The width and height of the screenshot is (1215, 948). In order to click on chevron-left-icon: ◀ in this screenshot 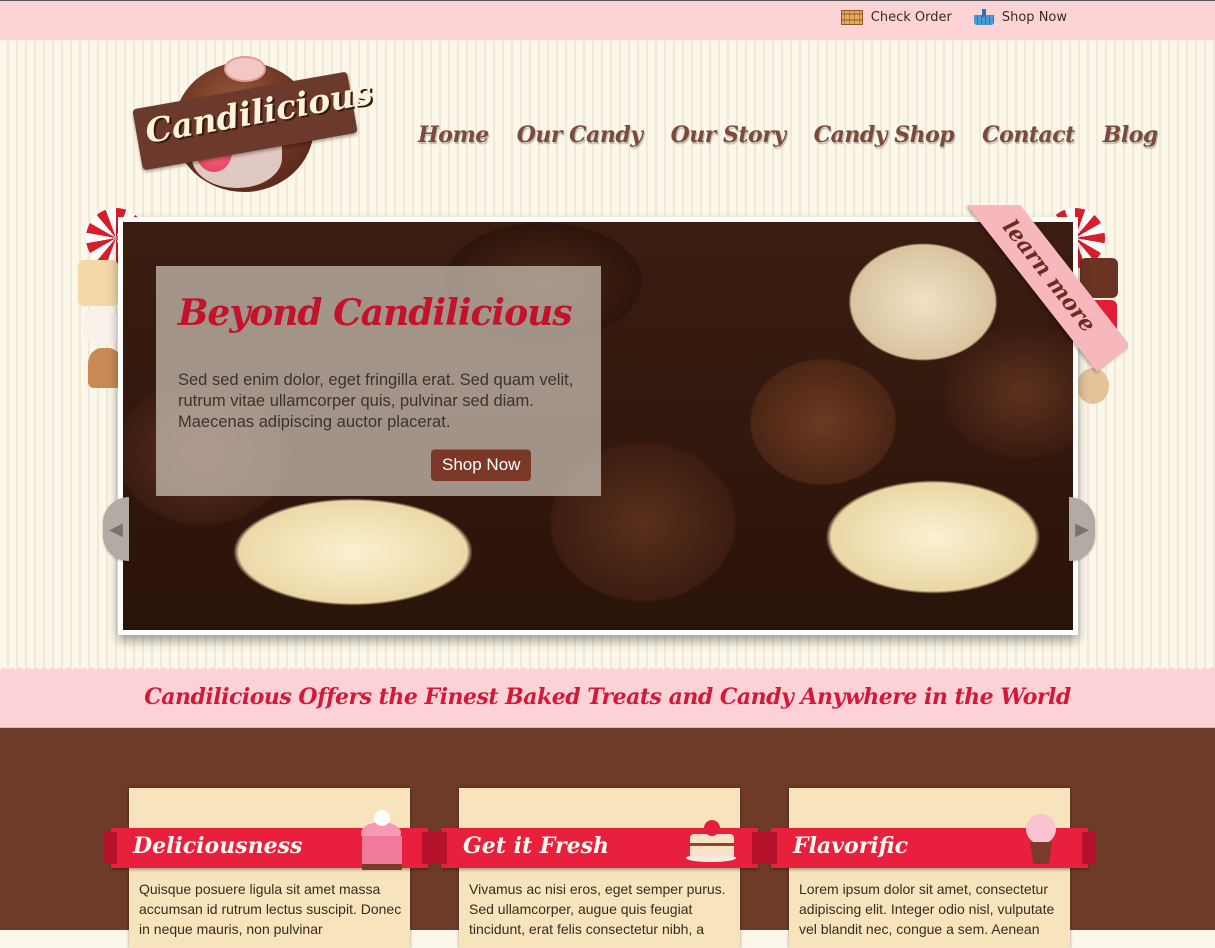, I will do `click(116, 529)`.